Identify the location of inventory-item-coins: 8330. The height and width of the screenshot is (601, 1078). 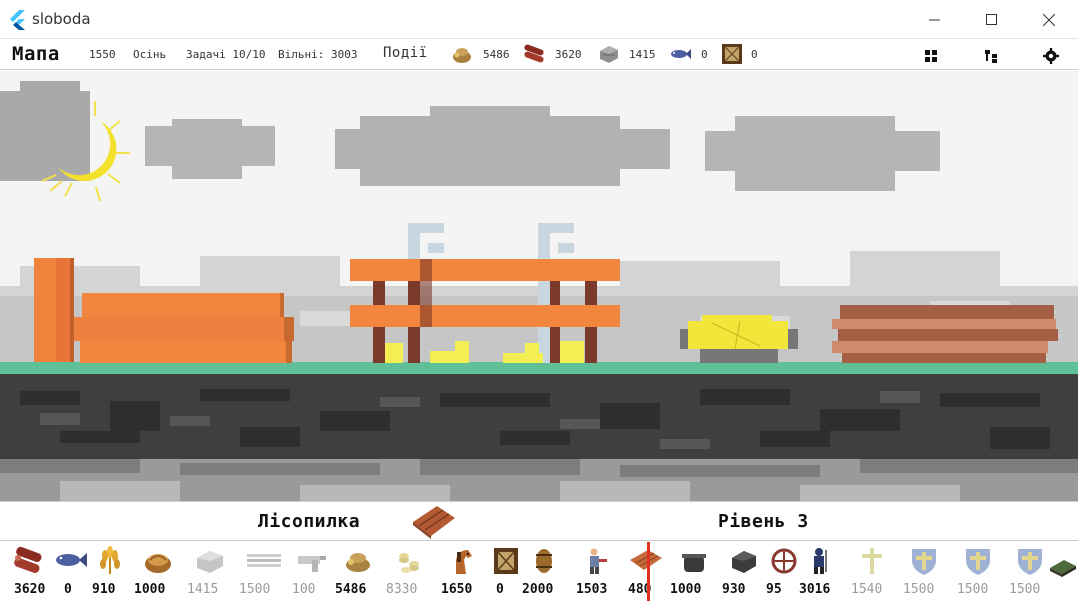
(412, 571).